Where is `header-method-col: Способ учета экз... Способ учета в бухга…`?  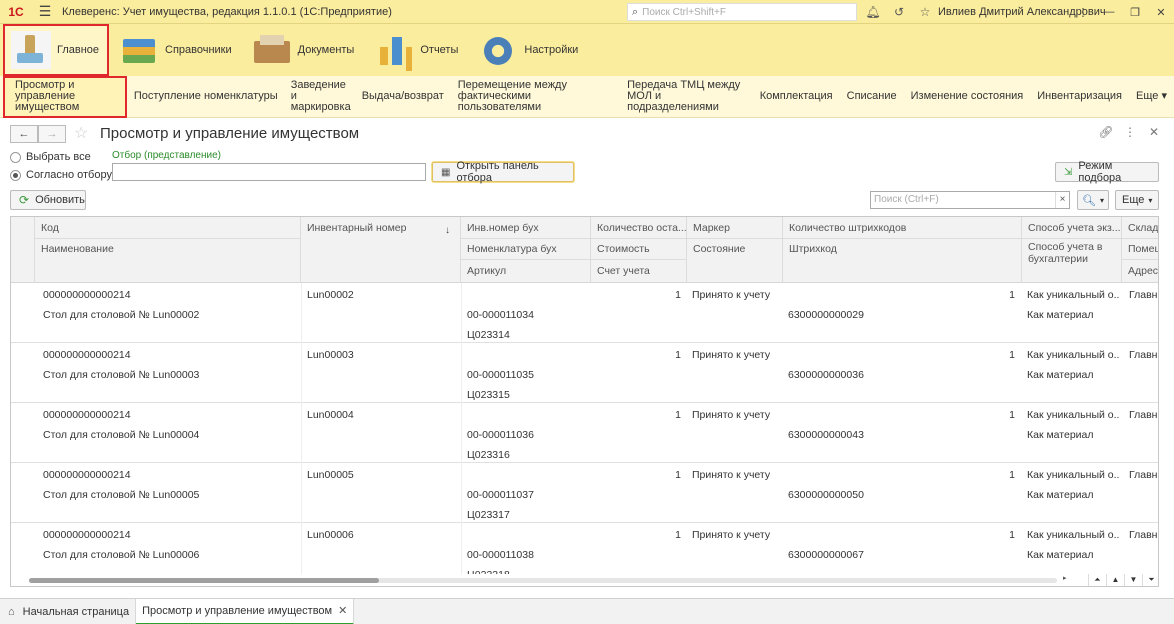
header-method-col: Способ учета экз... Способ учета в бухга… is located at coordinates (1072, 250).